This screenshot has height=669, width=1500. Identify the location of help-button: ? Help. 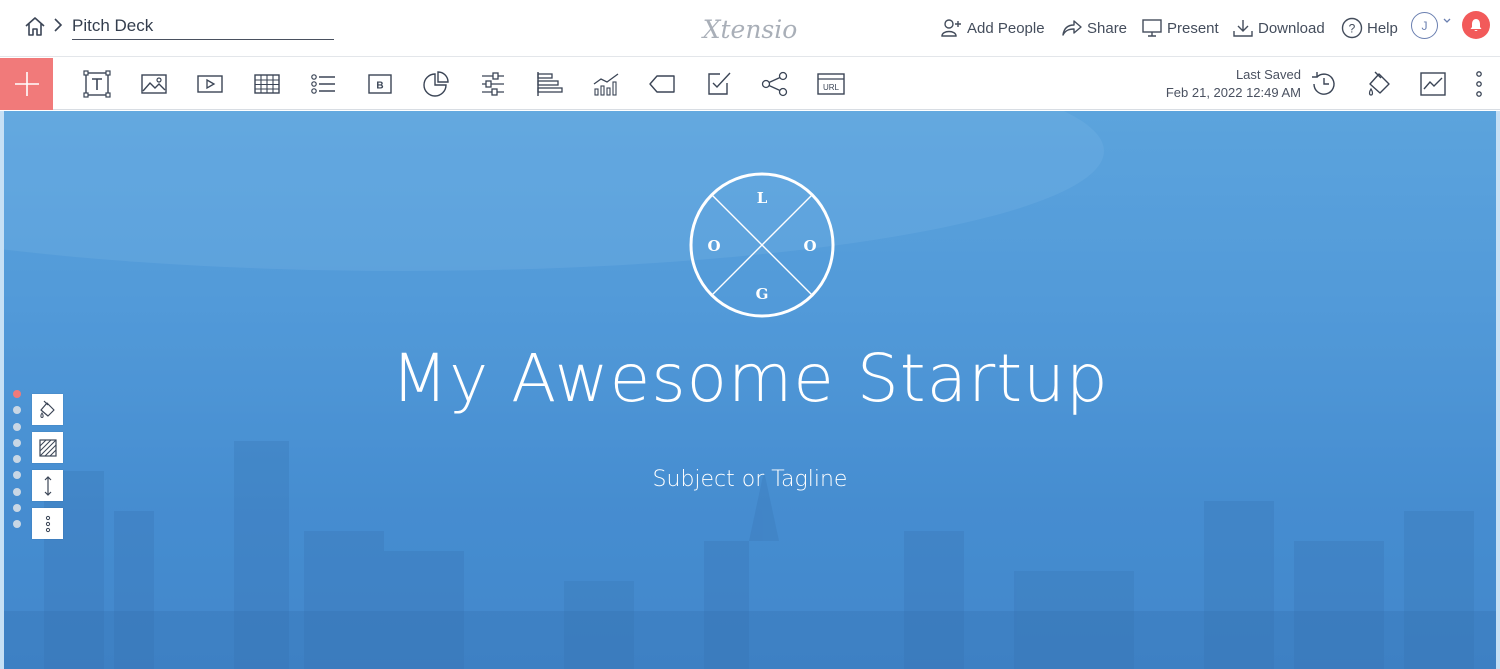
(1369, 28).